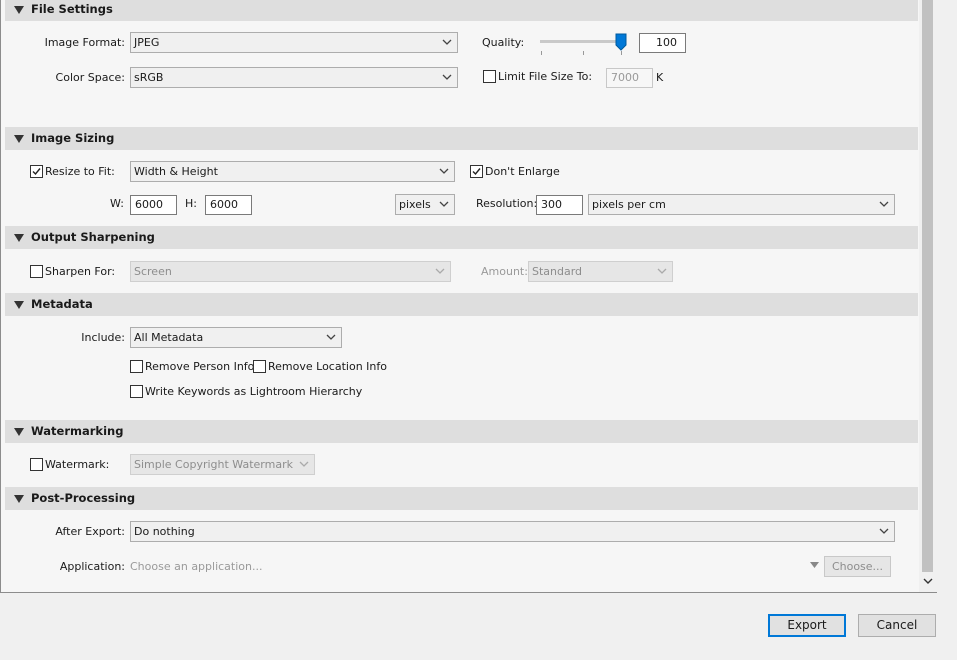  What do you see at coordinates (153, 205) in the screenshot?
I see `width-input: 6000` at bounding box center [153, 205].